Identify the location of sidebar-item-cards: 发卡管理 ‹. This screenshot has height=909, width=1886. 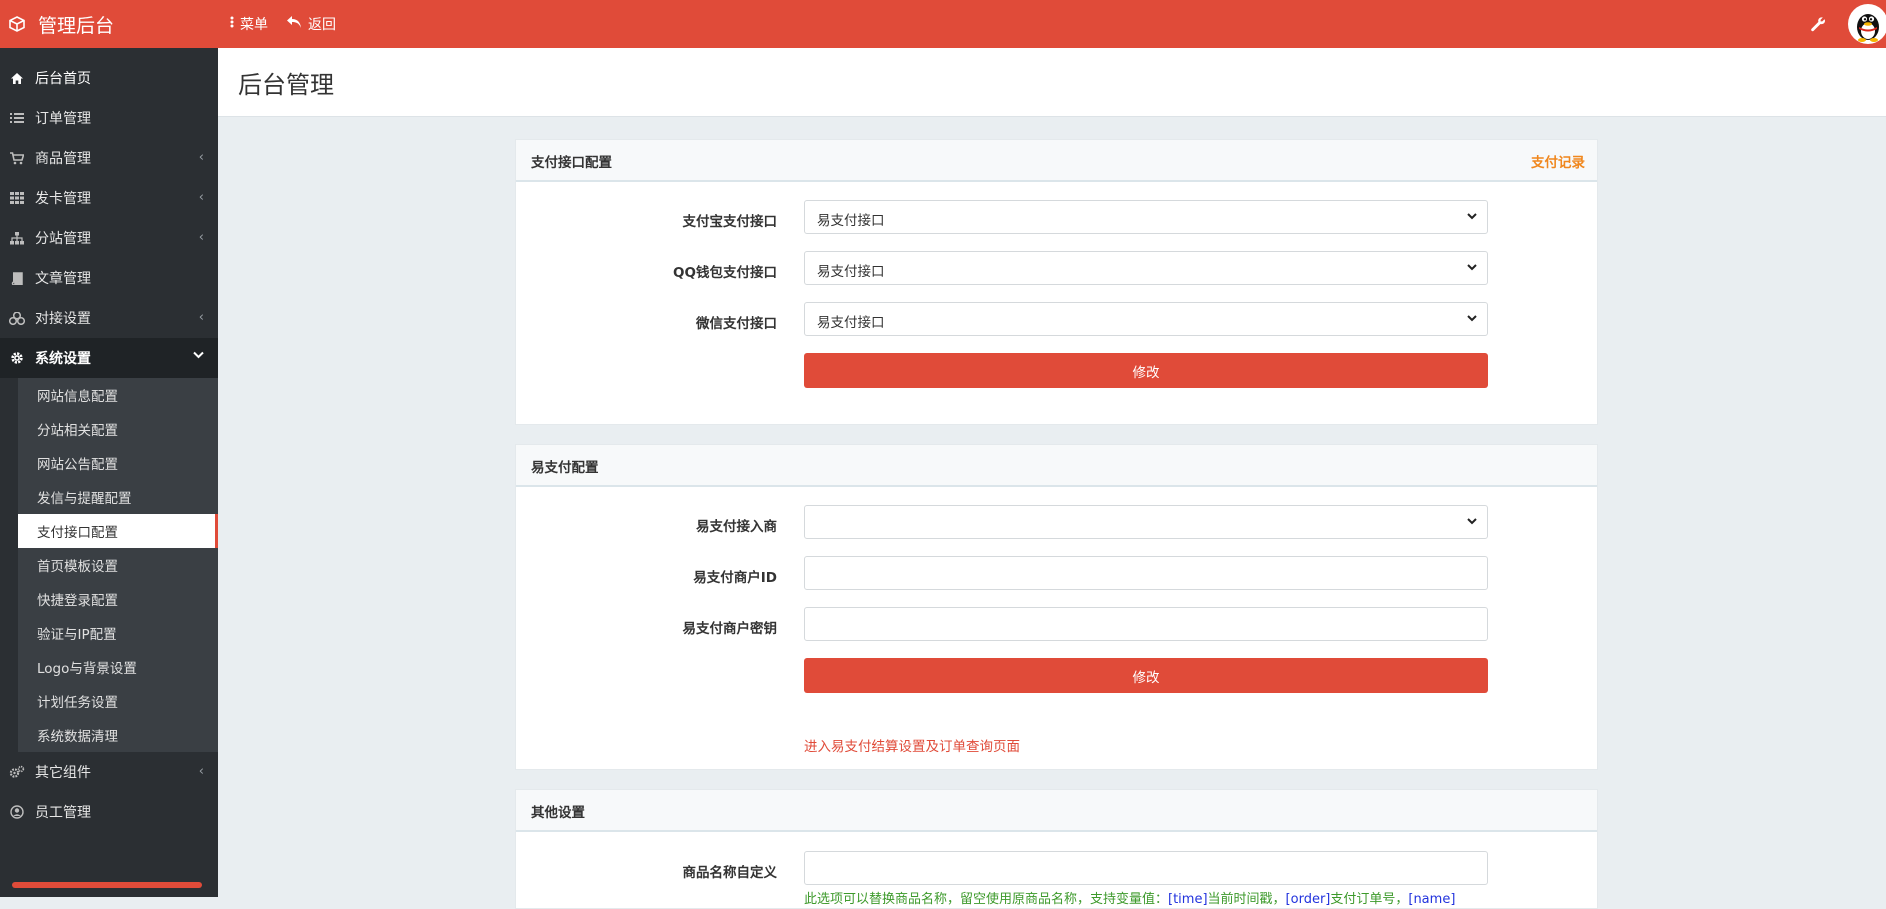
(109, 198).